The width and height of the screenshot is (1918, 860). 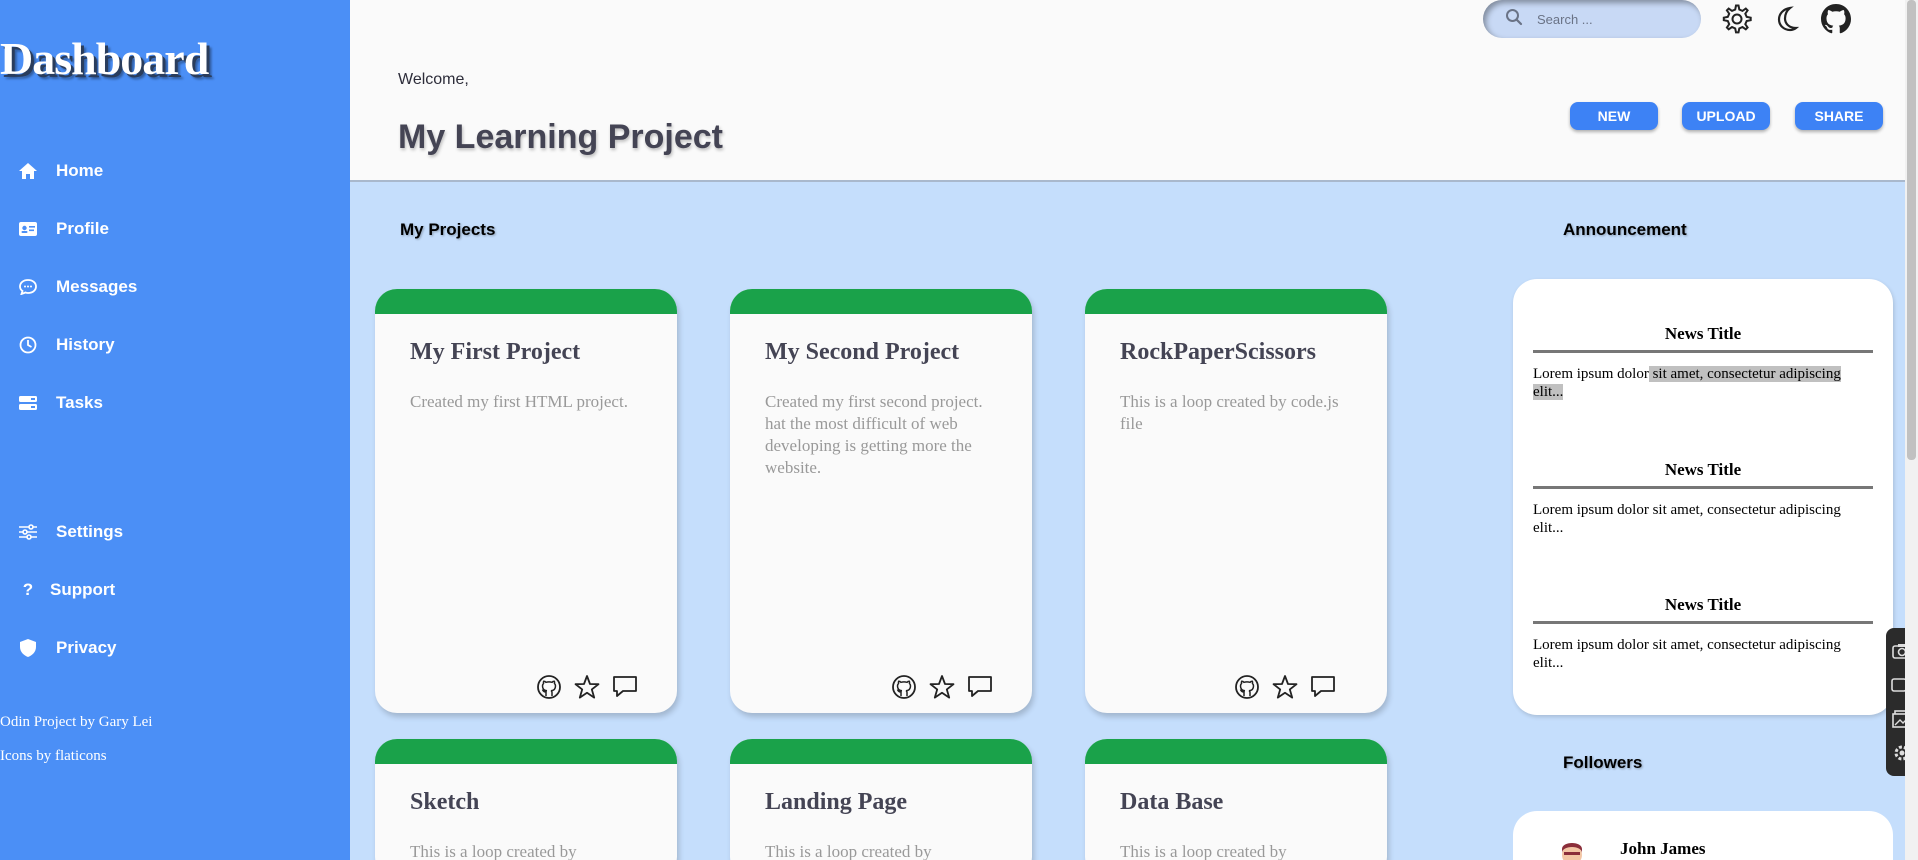 What do you see at coordinates (1625, 229) in the screenshot?
I see `announcement-section-title: Announcement` at bounding box center [1625, 229].